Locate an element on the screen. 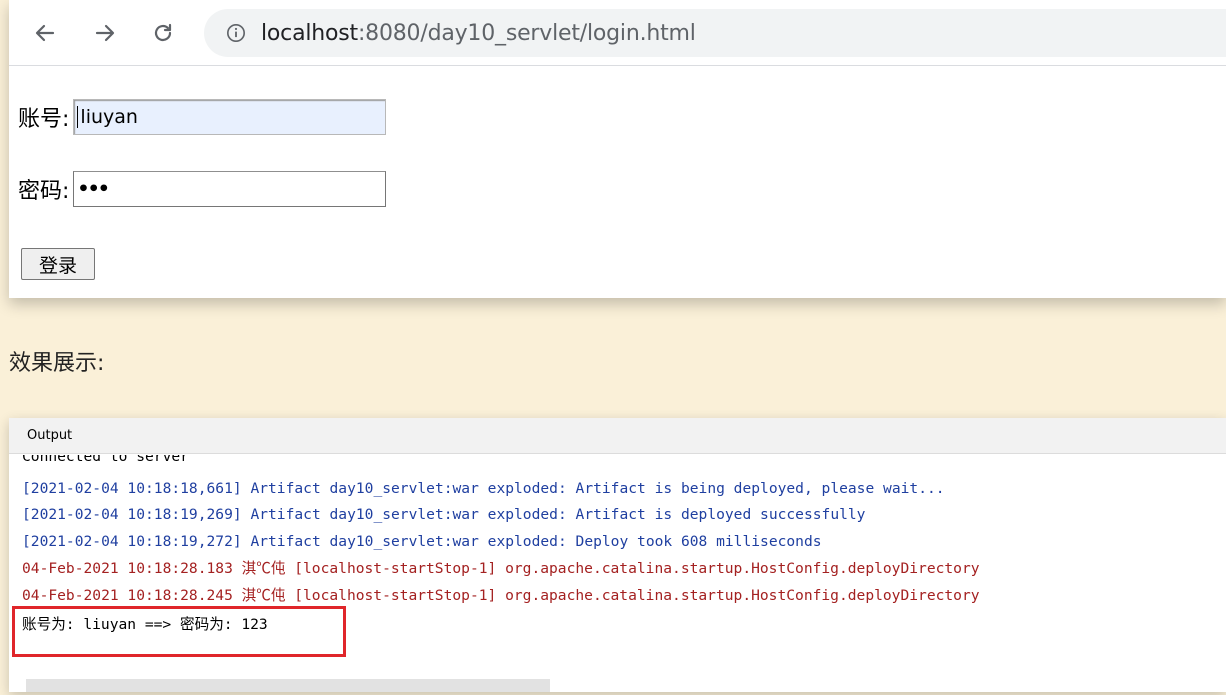  highlight-box is located at coordinates (179, 631).